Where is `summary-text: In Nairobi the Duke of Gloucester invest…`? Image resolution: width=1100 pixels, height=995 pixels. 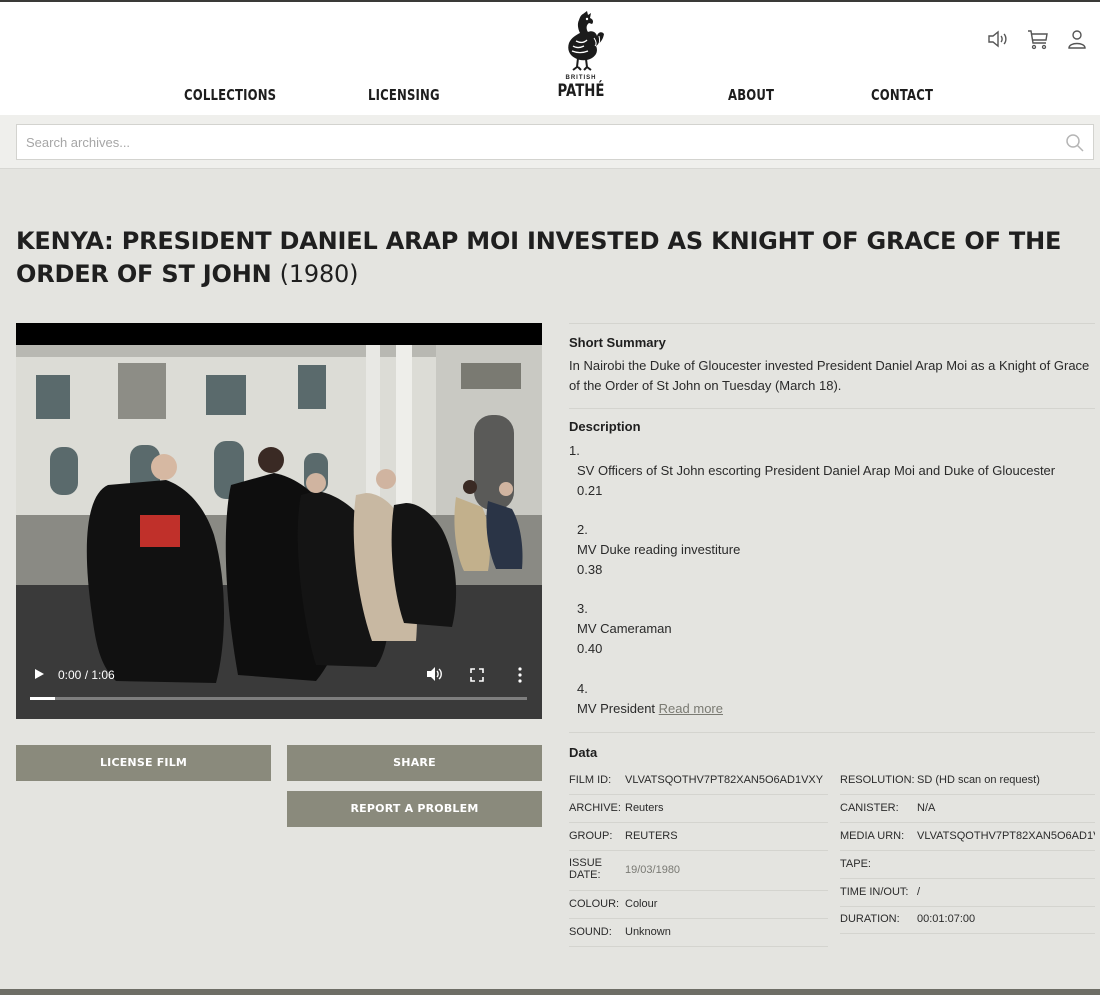 summary-text: In Nairobi the Duke of Gloucester invest… is located at coordinates (829, 375).